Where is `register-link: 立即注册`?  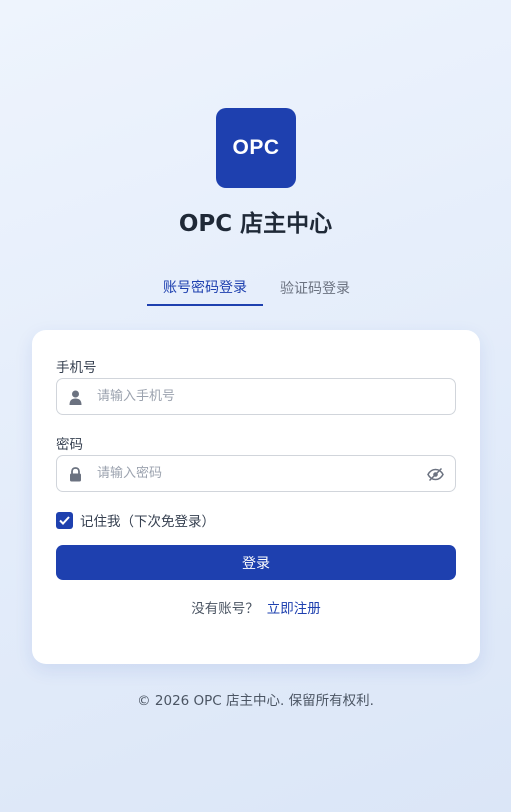 register-link: 立即注册 is located at coordinates (294, 609).